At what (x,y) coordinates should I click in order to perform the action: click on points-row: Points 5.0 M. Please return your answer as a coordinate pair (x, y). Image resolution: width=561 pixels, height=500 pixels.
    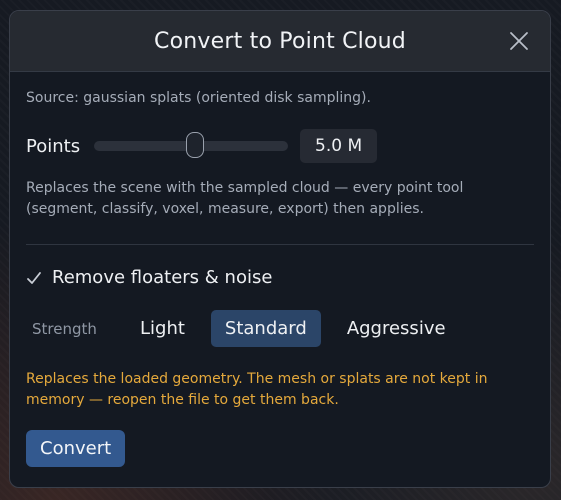
    Looking at the image, I should click on (280, 146).